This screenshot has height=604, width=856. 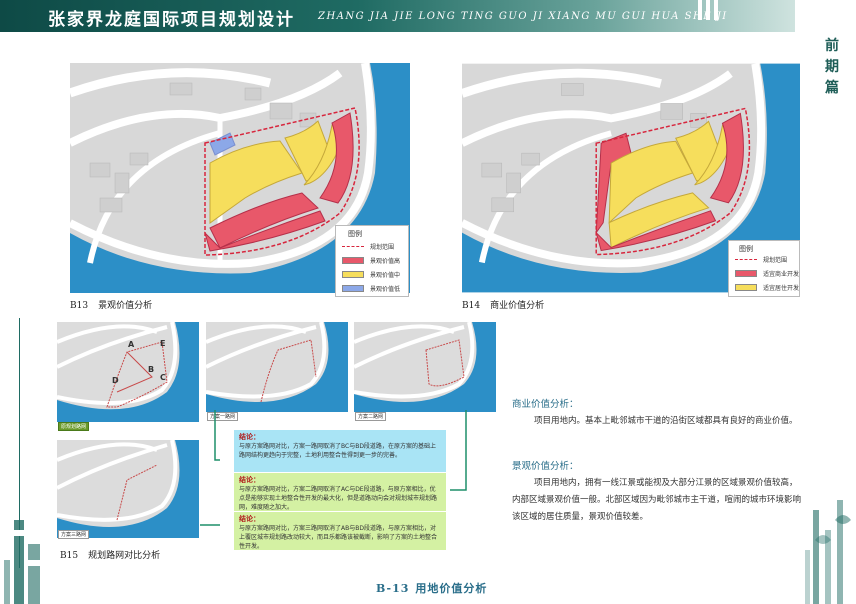 I want to click on caption-b15: B15 规划路网对比分析, so click(x=110, y=554).